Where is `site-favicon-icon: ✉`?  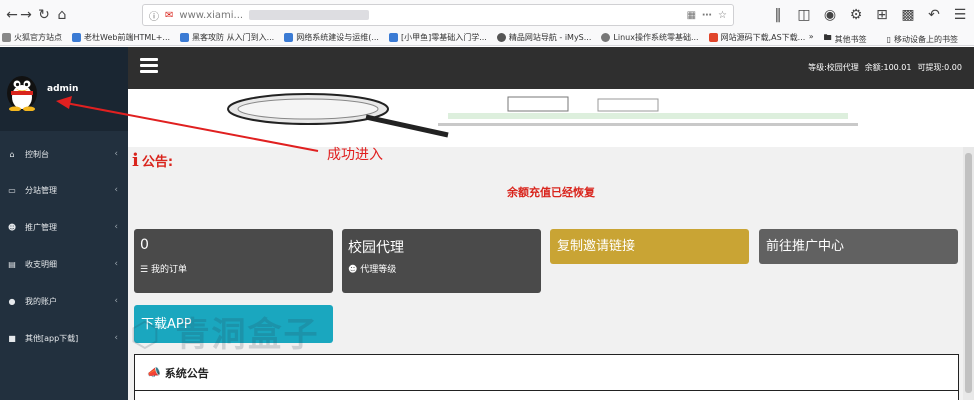 site-favicon-icon: ✉ is located at coordinates (169, 15).